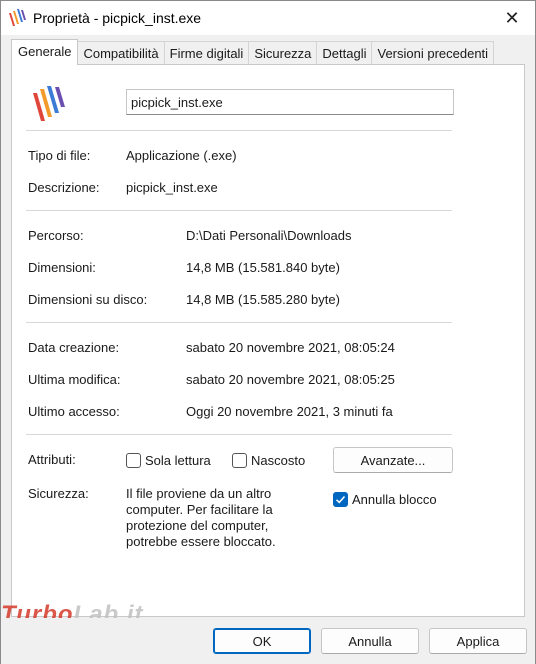 The image size is (536, 664). What do you see at coordinates (172, 187) in the screenshot?
I see `description-value: picpick_inst.exe` at bounding box center [172, 187].